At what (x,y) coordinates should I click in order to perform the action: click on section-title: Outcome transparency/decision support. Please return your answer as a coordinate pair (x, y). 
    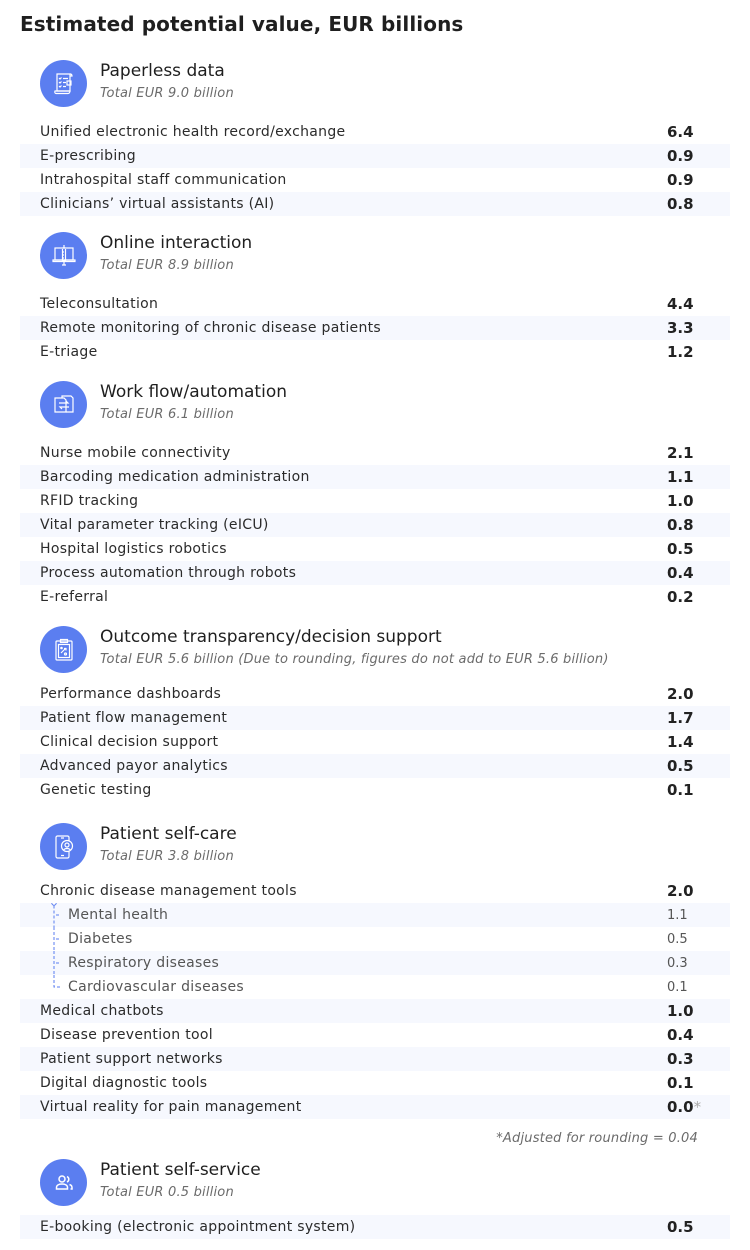
    Looking at the image, I should click on (271, 637).